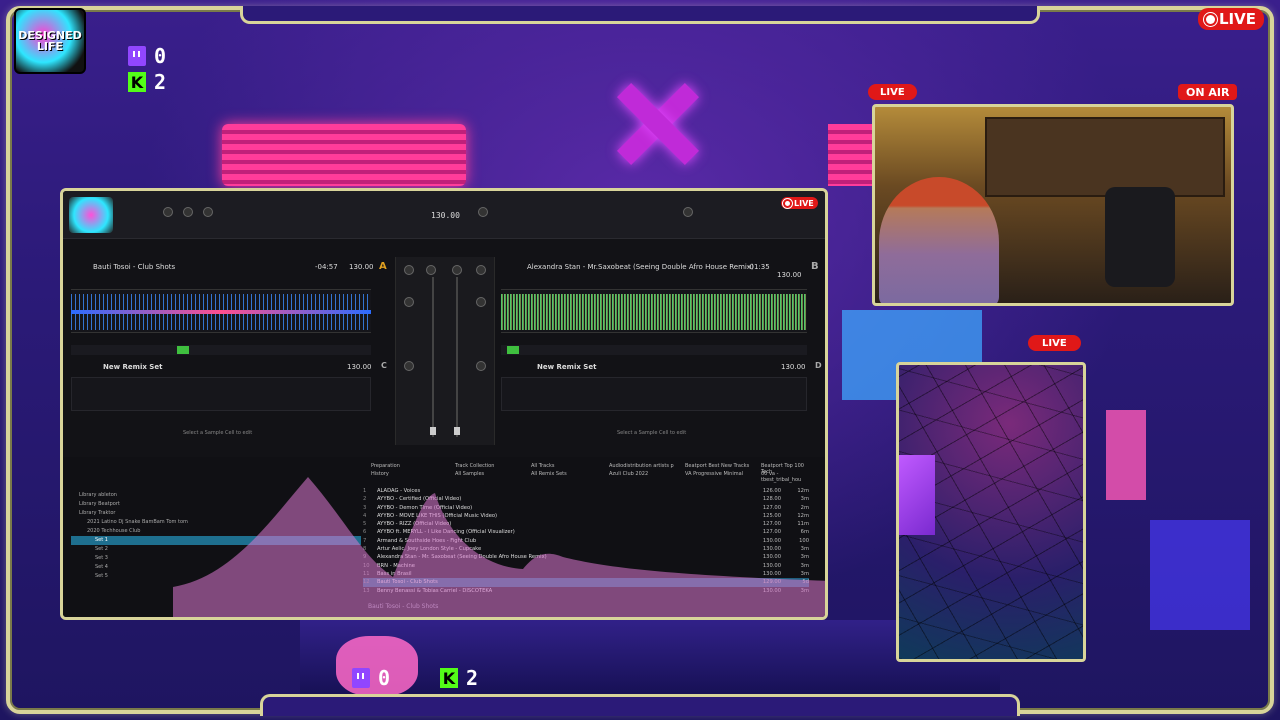 The image size is (1280, 720). What do you see at coordinates (383, 266) in the screenshot?
I see `deck-a-letter: A` at bounding box center [383, 266].